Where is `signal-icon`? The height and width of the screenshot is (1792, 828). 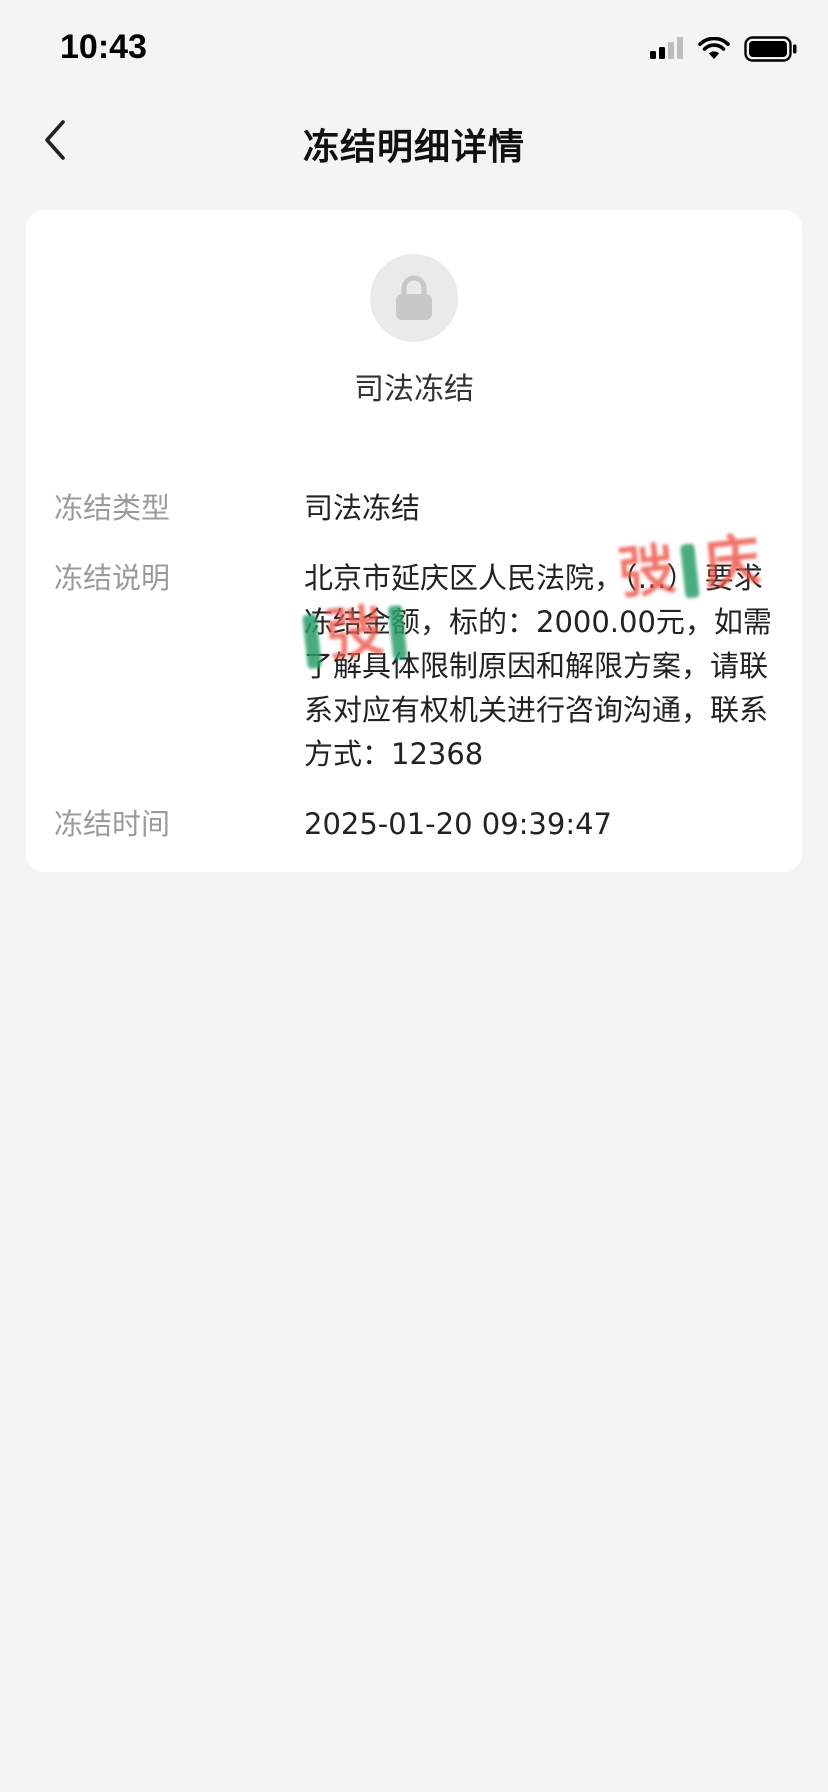
signal-icon is located at coordinates (666, 48).